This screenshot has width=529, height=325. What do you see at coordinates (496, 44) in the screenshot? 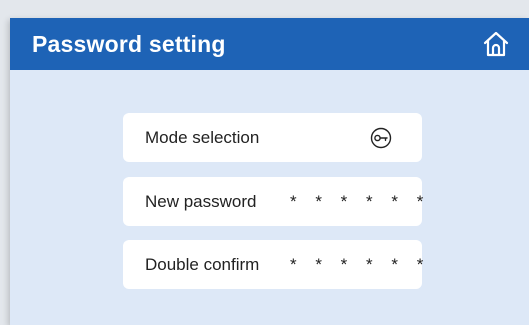
I see `home-icon` at bounding box center [496, 44].